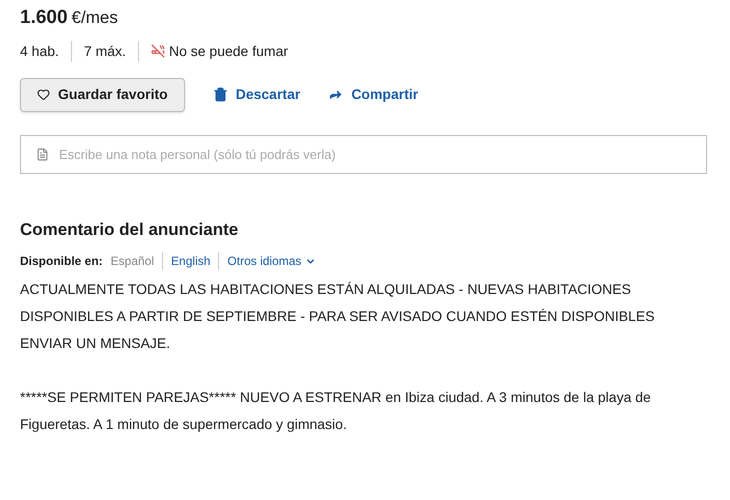  I want to click on feature-label: No se puede fumar, so click(228, 51).